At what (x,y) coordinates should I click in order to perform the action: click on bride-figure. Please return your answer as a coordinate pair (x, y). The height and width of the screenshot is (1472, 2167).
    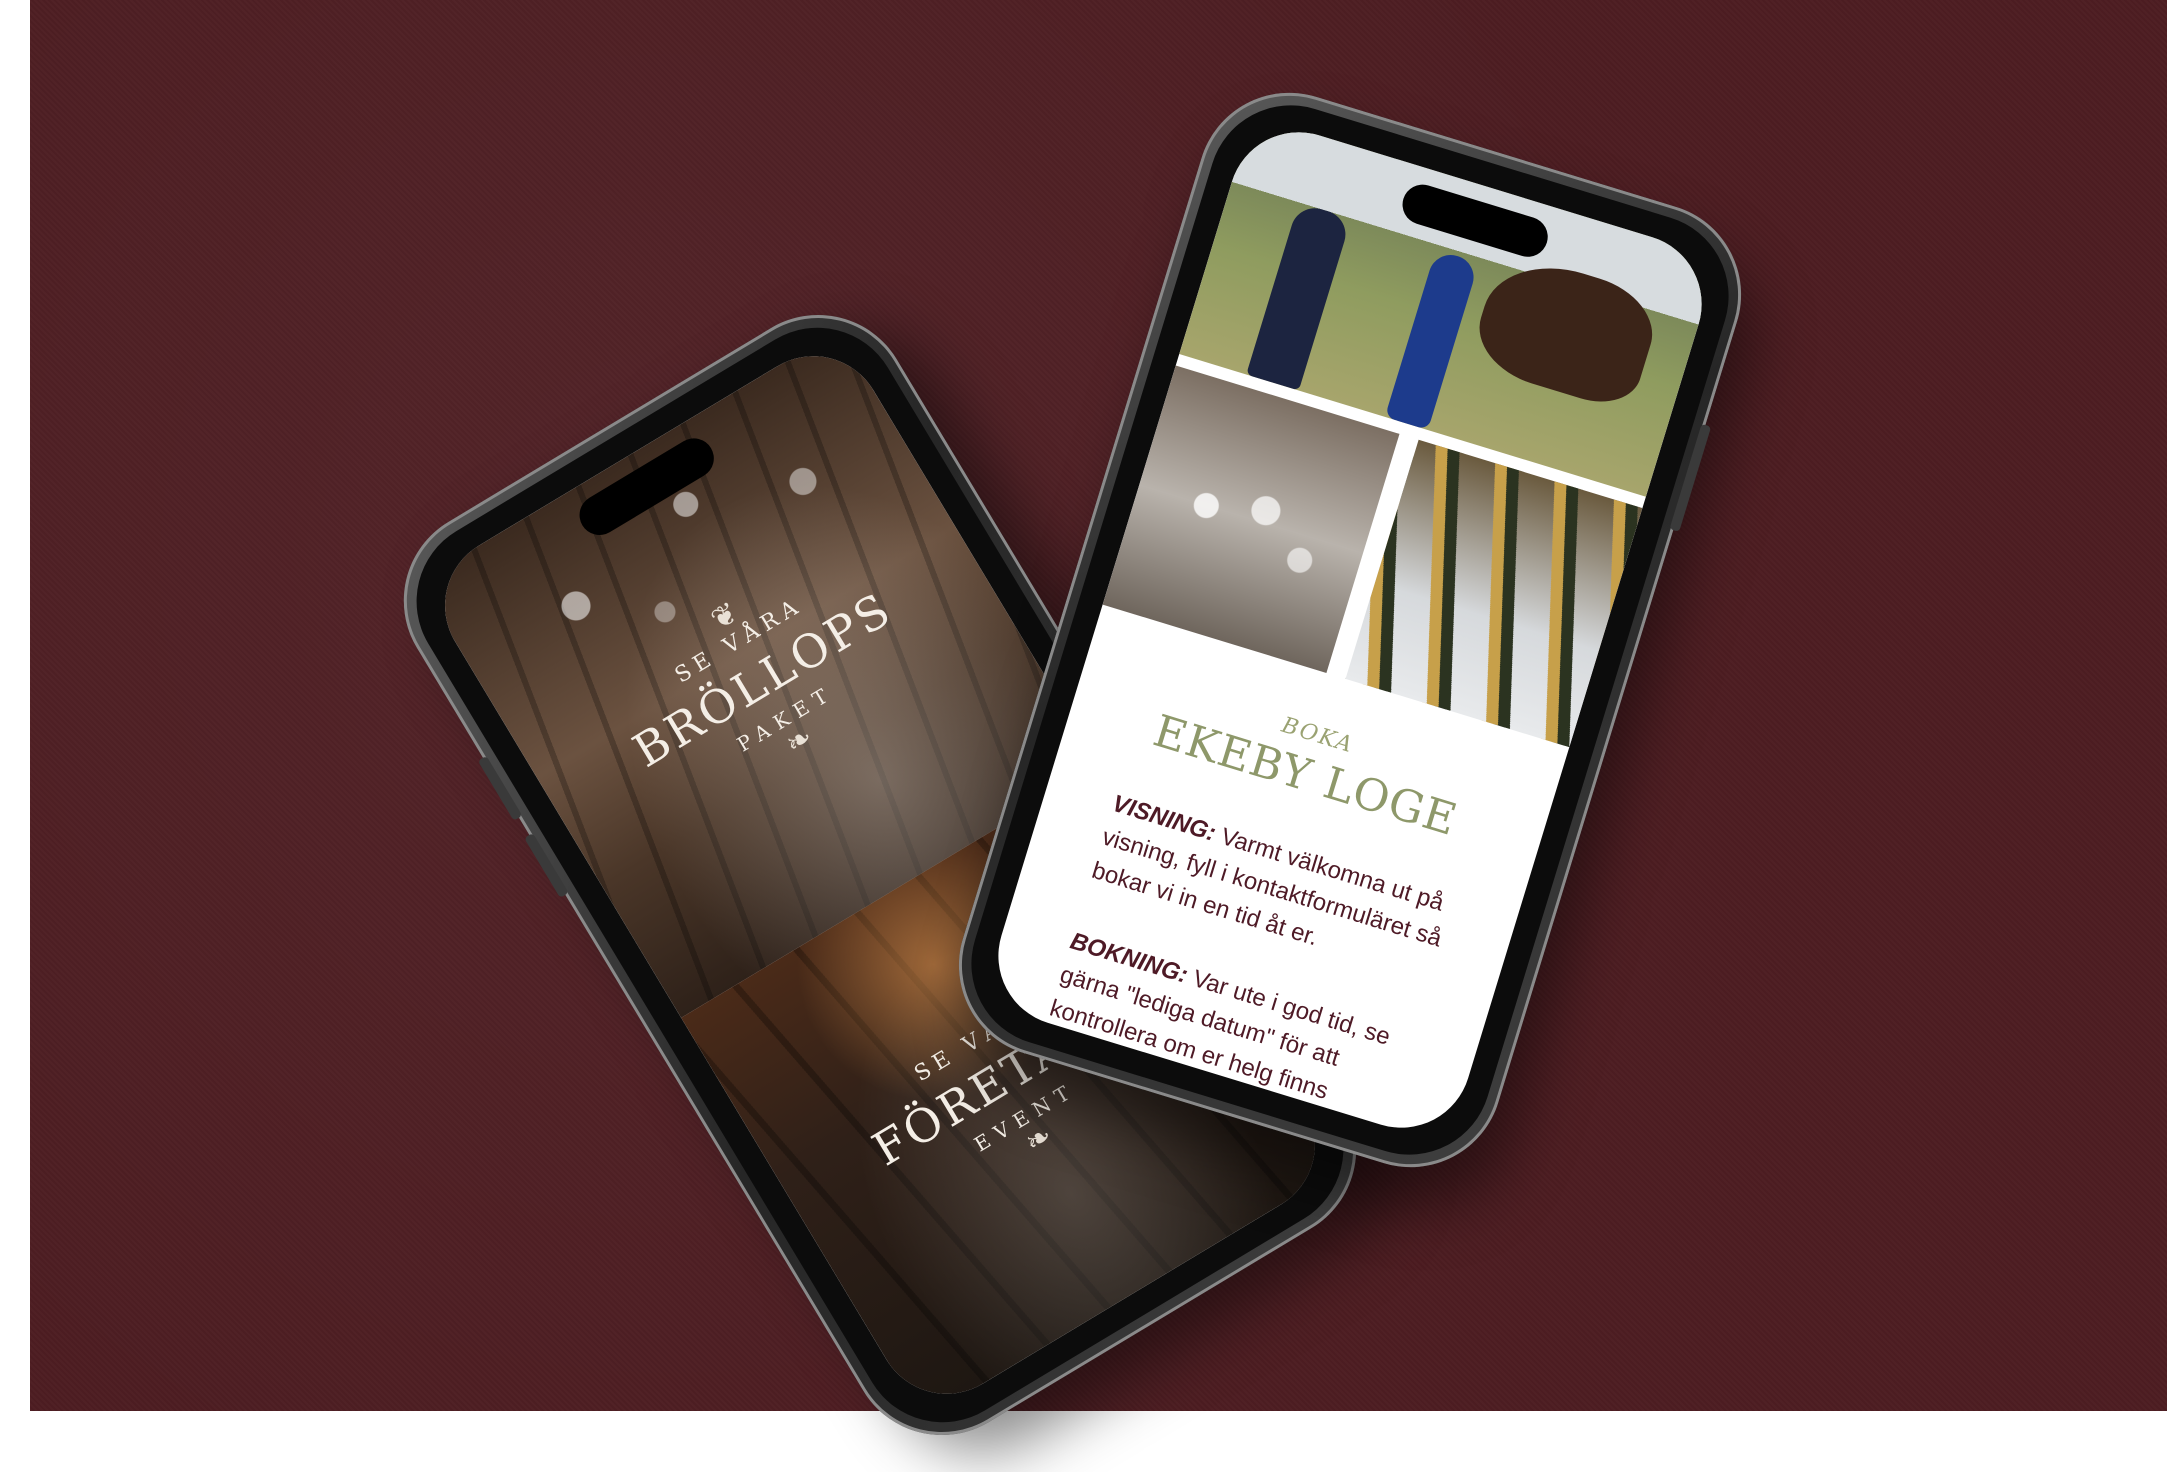
    Looking at the image, I should click on (1432, 340).